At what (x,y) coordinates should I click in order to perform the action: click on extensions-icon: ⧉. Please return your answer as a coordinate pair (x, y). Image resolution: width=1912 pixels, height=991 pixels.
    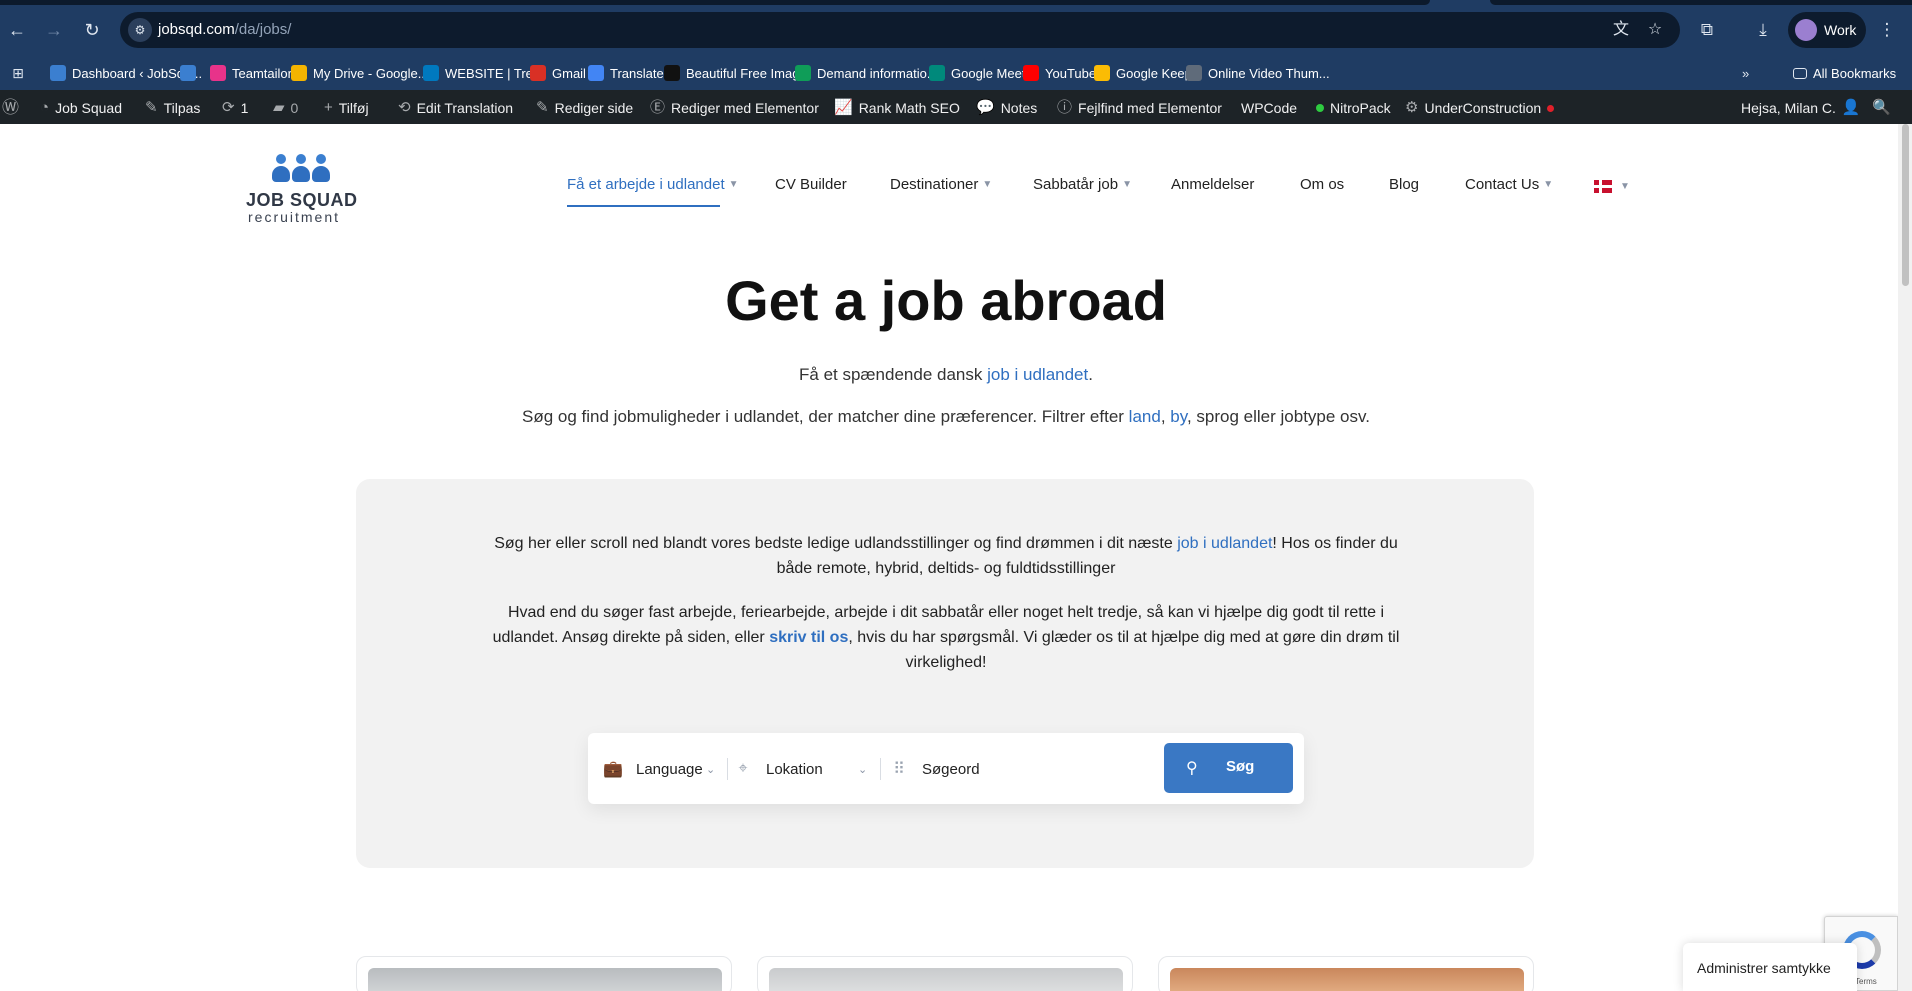
    Looking at the image, I should click on (1707, 30).